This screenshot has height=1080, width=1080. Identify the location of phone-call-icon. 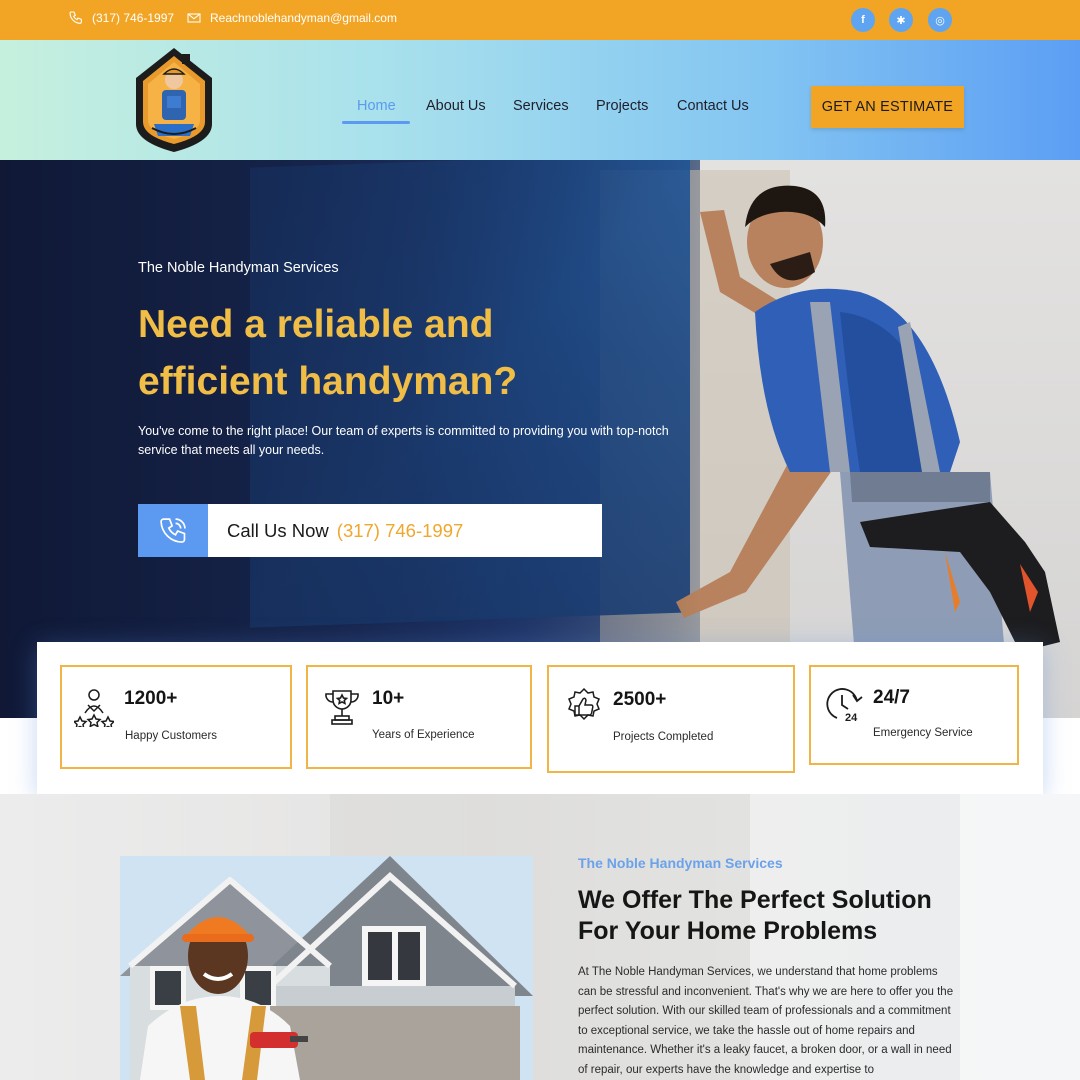
(173, 530).